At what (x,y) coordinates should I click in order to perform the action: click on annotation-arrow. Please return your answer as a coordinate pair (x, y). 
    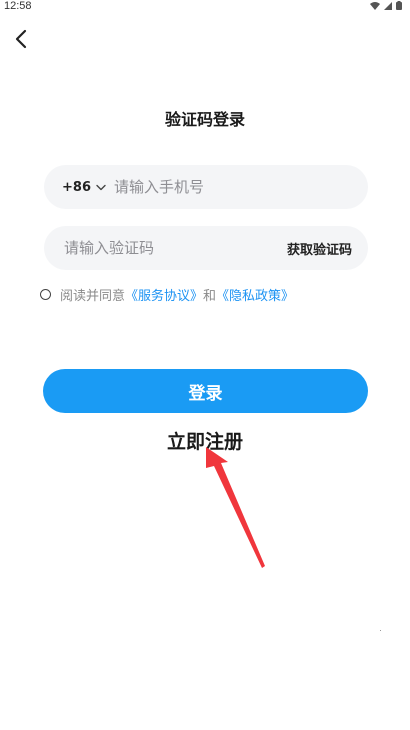
    Looking at the image, I should click on (235, 507).